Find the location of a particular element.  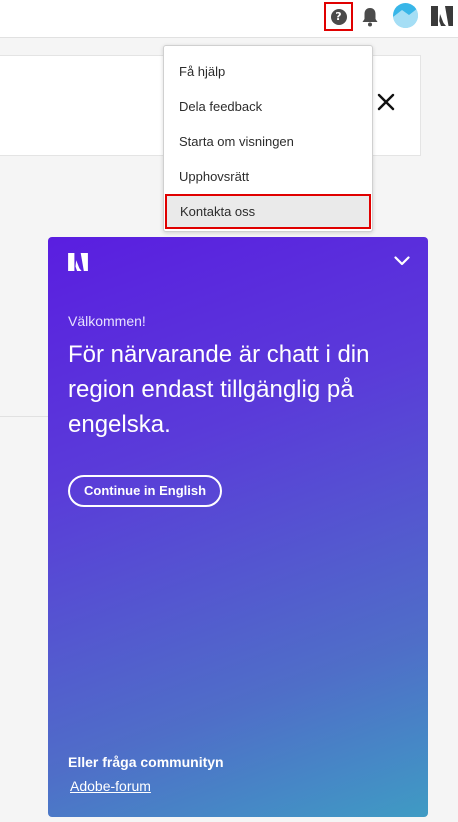

community-label: Eller fråga communityn is located at coordinates (146, 762).